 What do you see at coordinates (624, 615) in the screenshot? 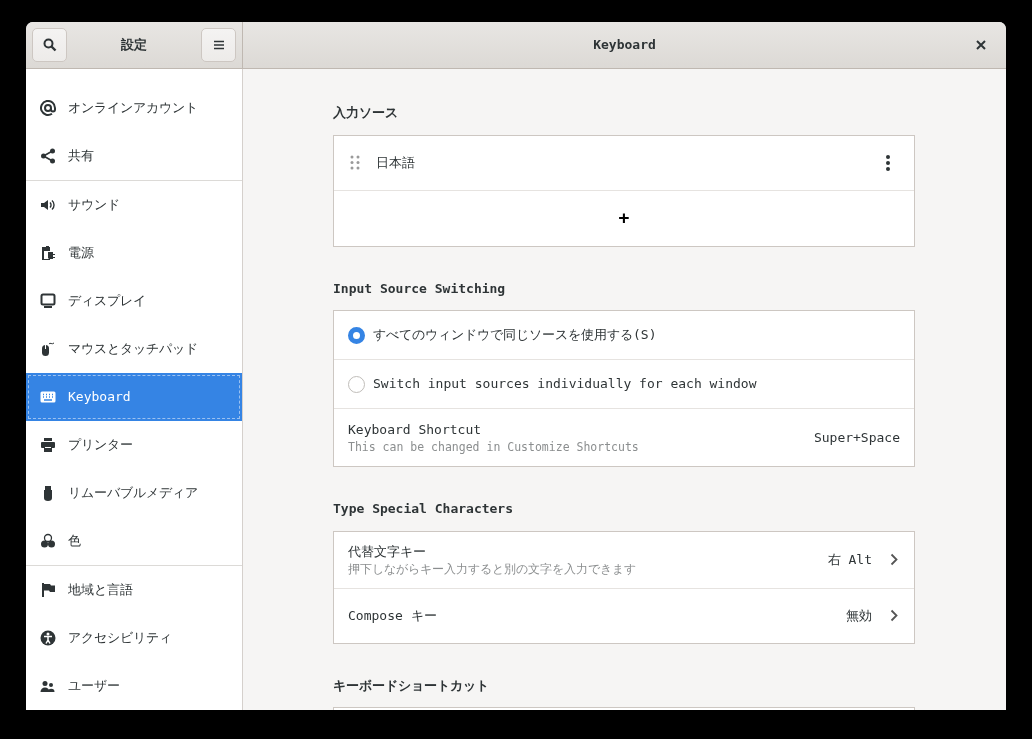
I see `settings-row: Compose キー 無効` at bounding box center [624, 615].